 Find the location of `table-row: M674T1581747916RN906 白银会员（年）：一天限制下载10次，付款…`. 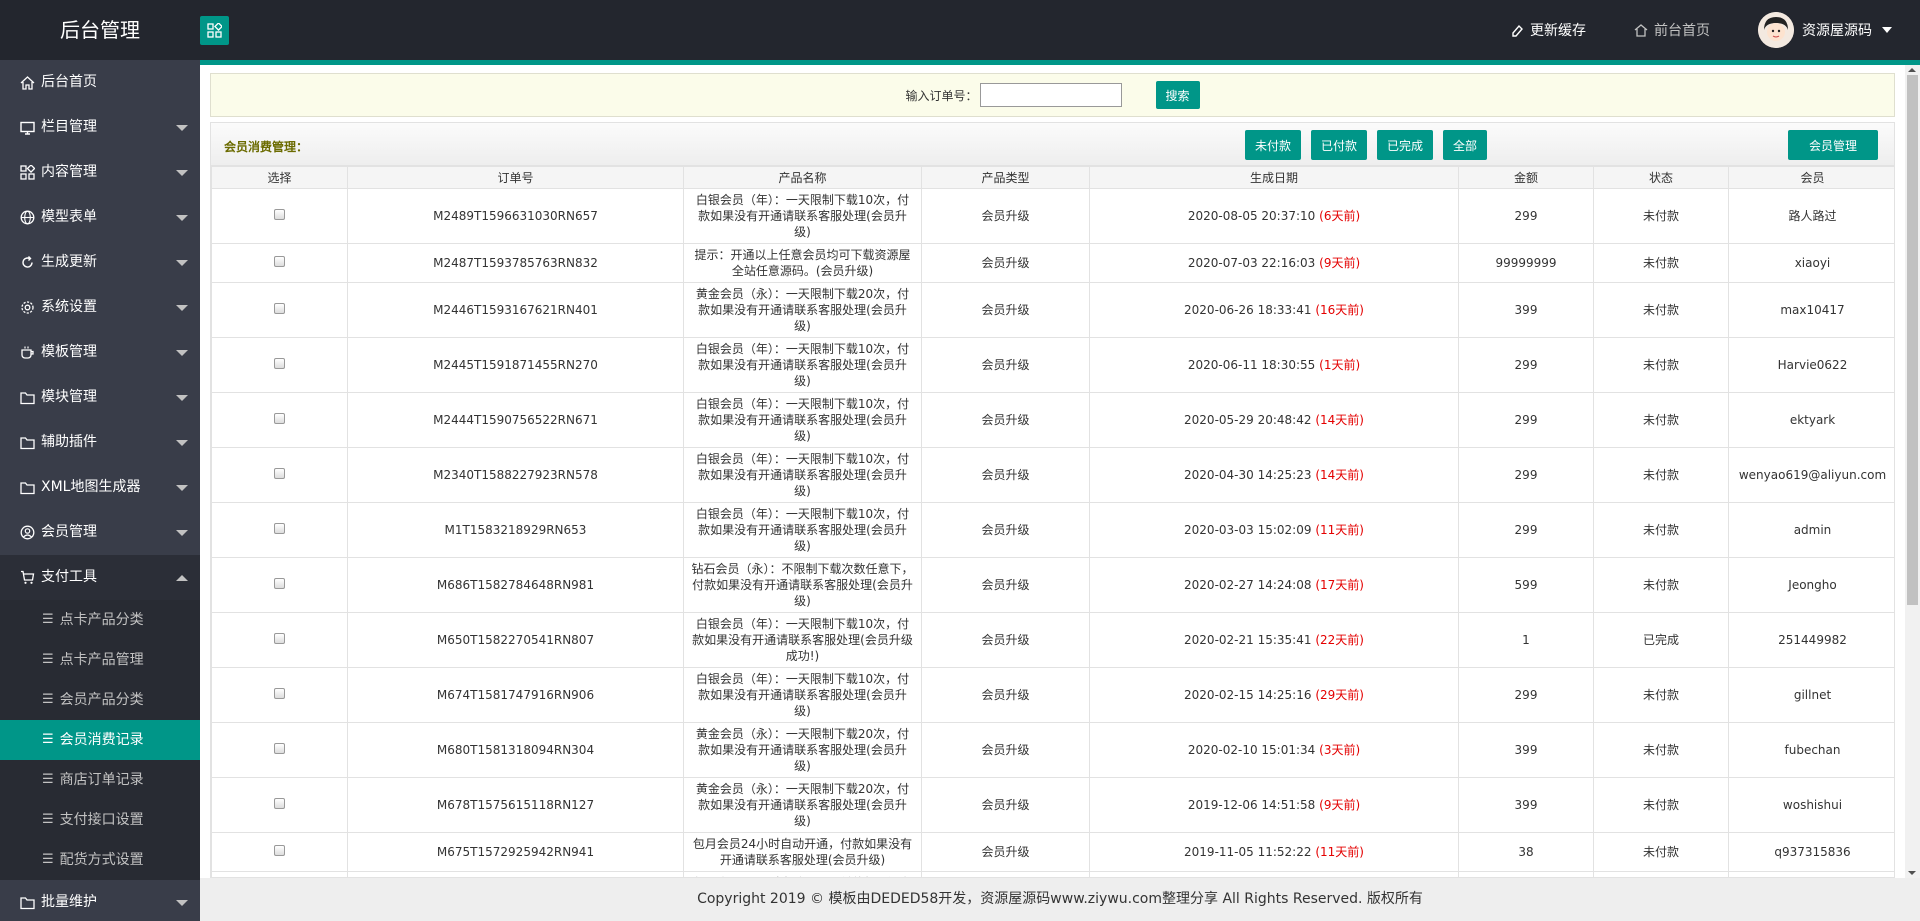

table-row: M674T1581747916RN906 白银会员（年）：一天限制下载10次，付款… is located at coordinates (1052, 695).